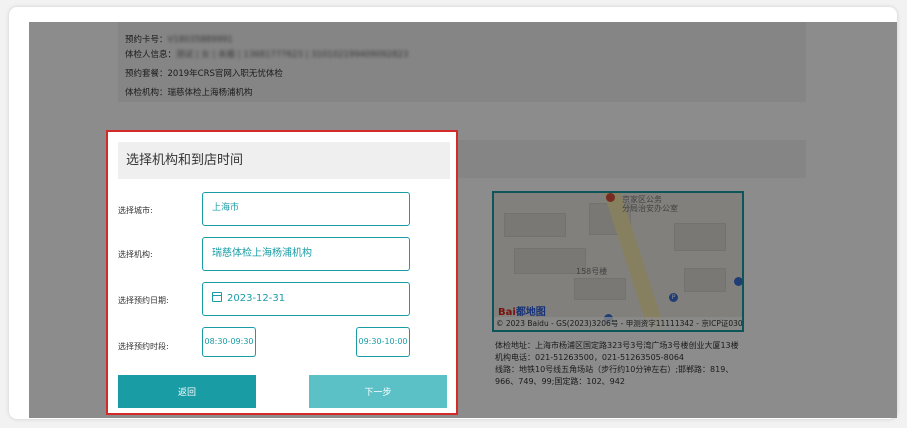  What do you see at coordinates (143, 300) in the screenshot?
I see `date-label: 选择预约日期:` at bounding box center [143, 300].